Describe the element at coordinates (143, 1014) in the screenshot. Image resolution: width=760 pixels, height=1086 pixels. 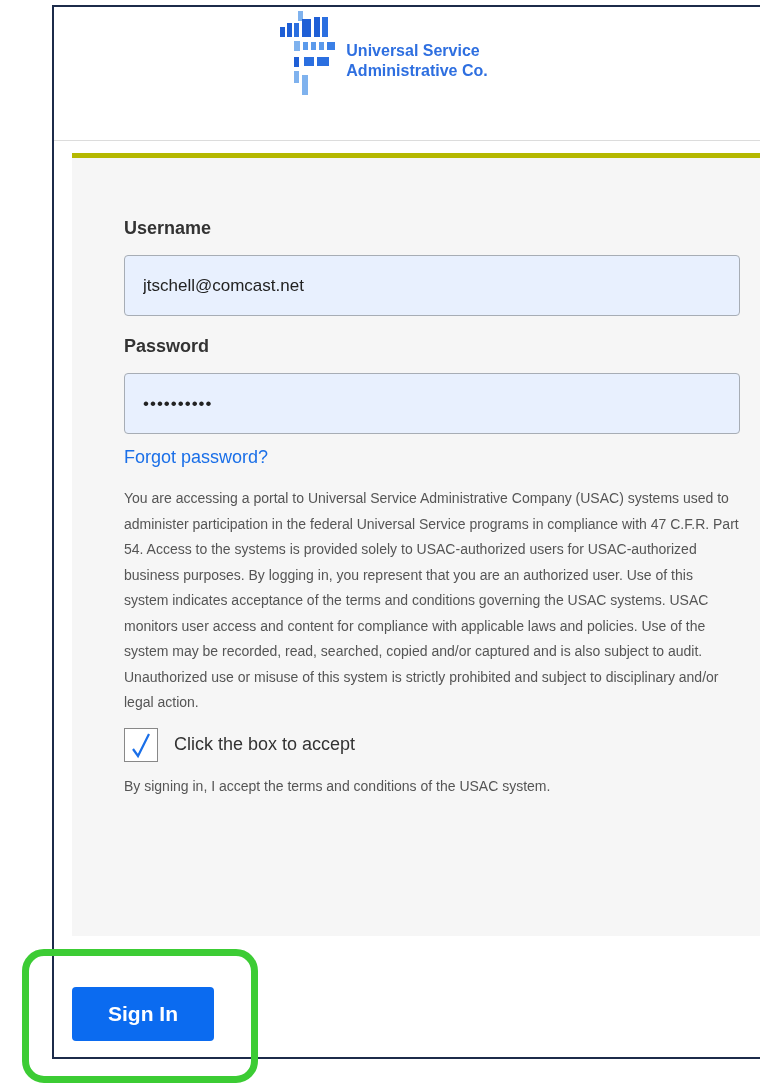
I see `sign-in-button: Sign In` at that location.